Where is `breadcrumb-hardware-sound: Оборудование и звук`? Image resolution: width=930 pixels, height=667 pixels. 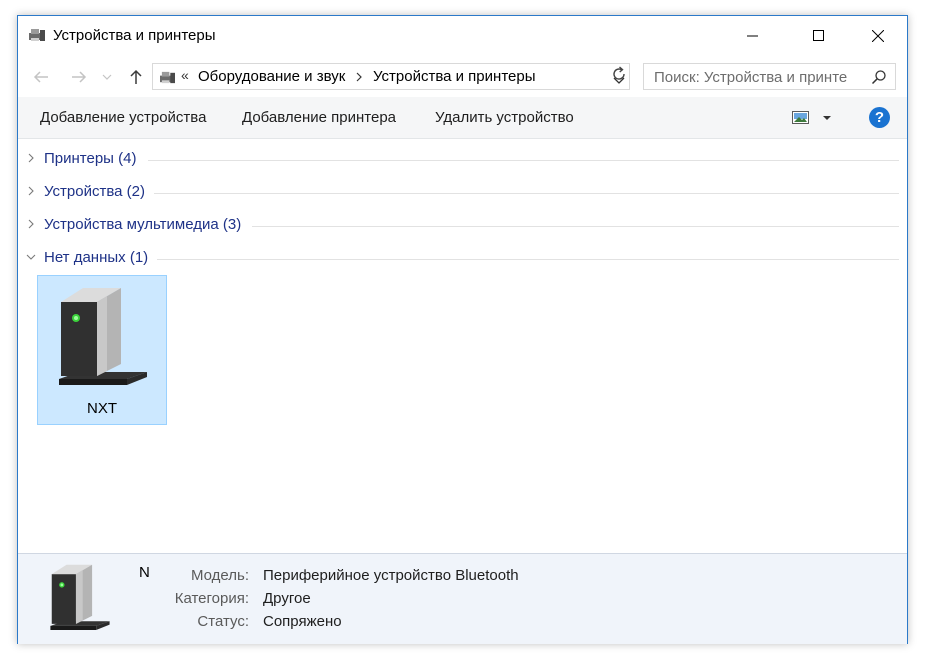 breadcrumb-hardware-sound: Оборудование и звук is located at coordinates (271, 76).